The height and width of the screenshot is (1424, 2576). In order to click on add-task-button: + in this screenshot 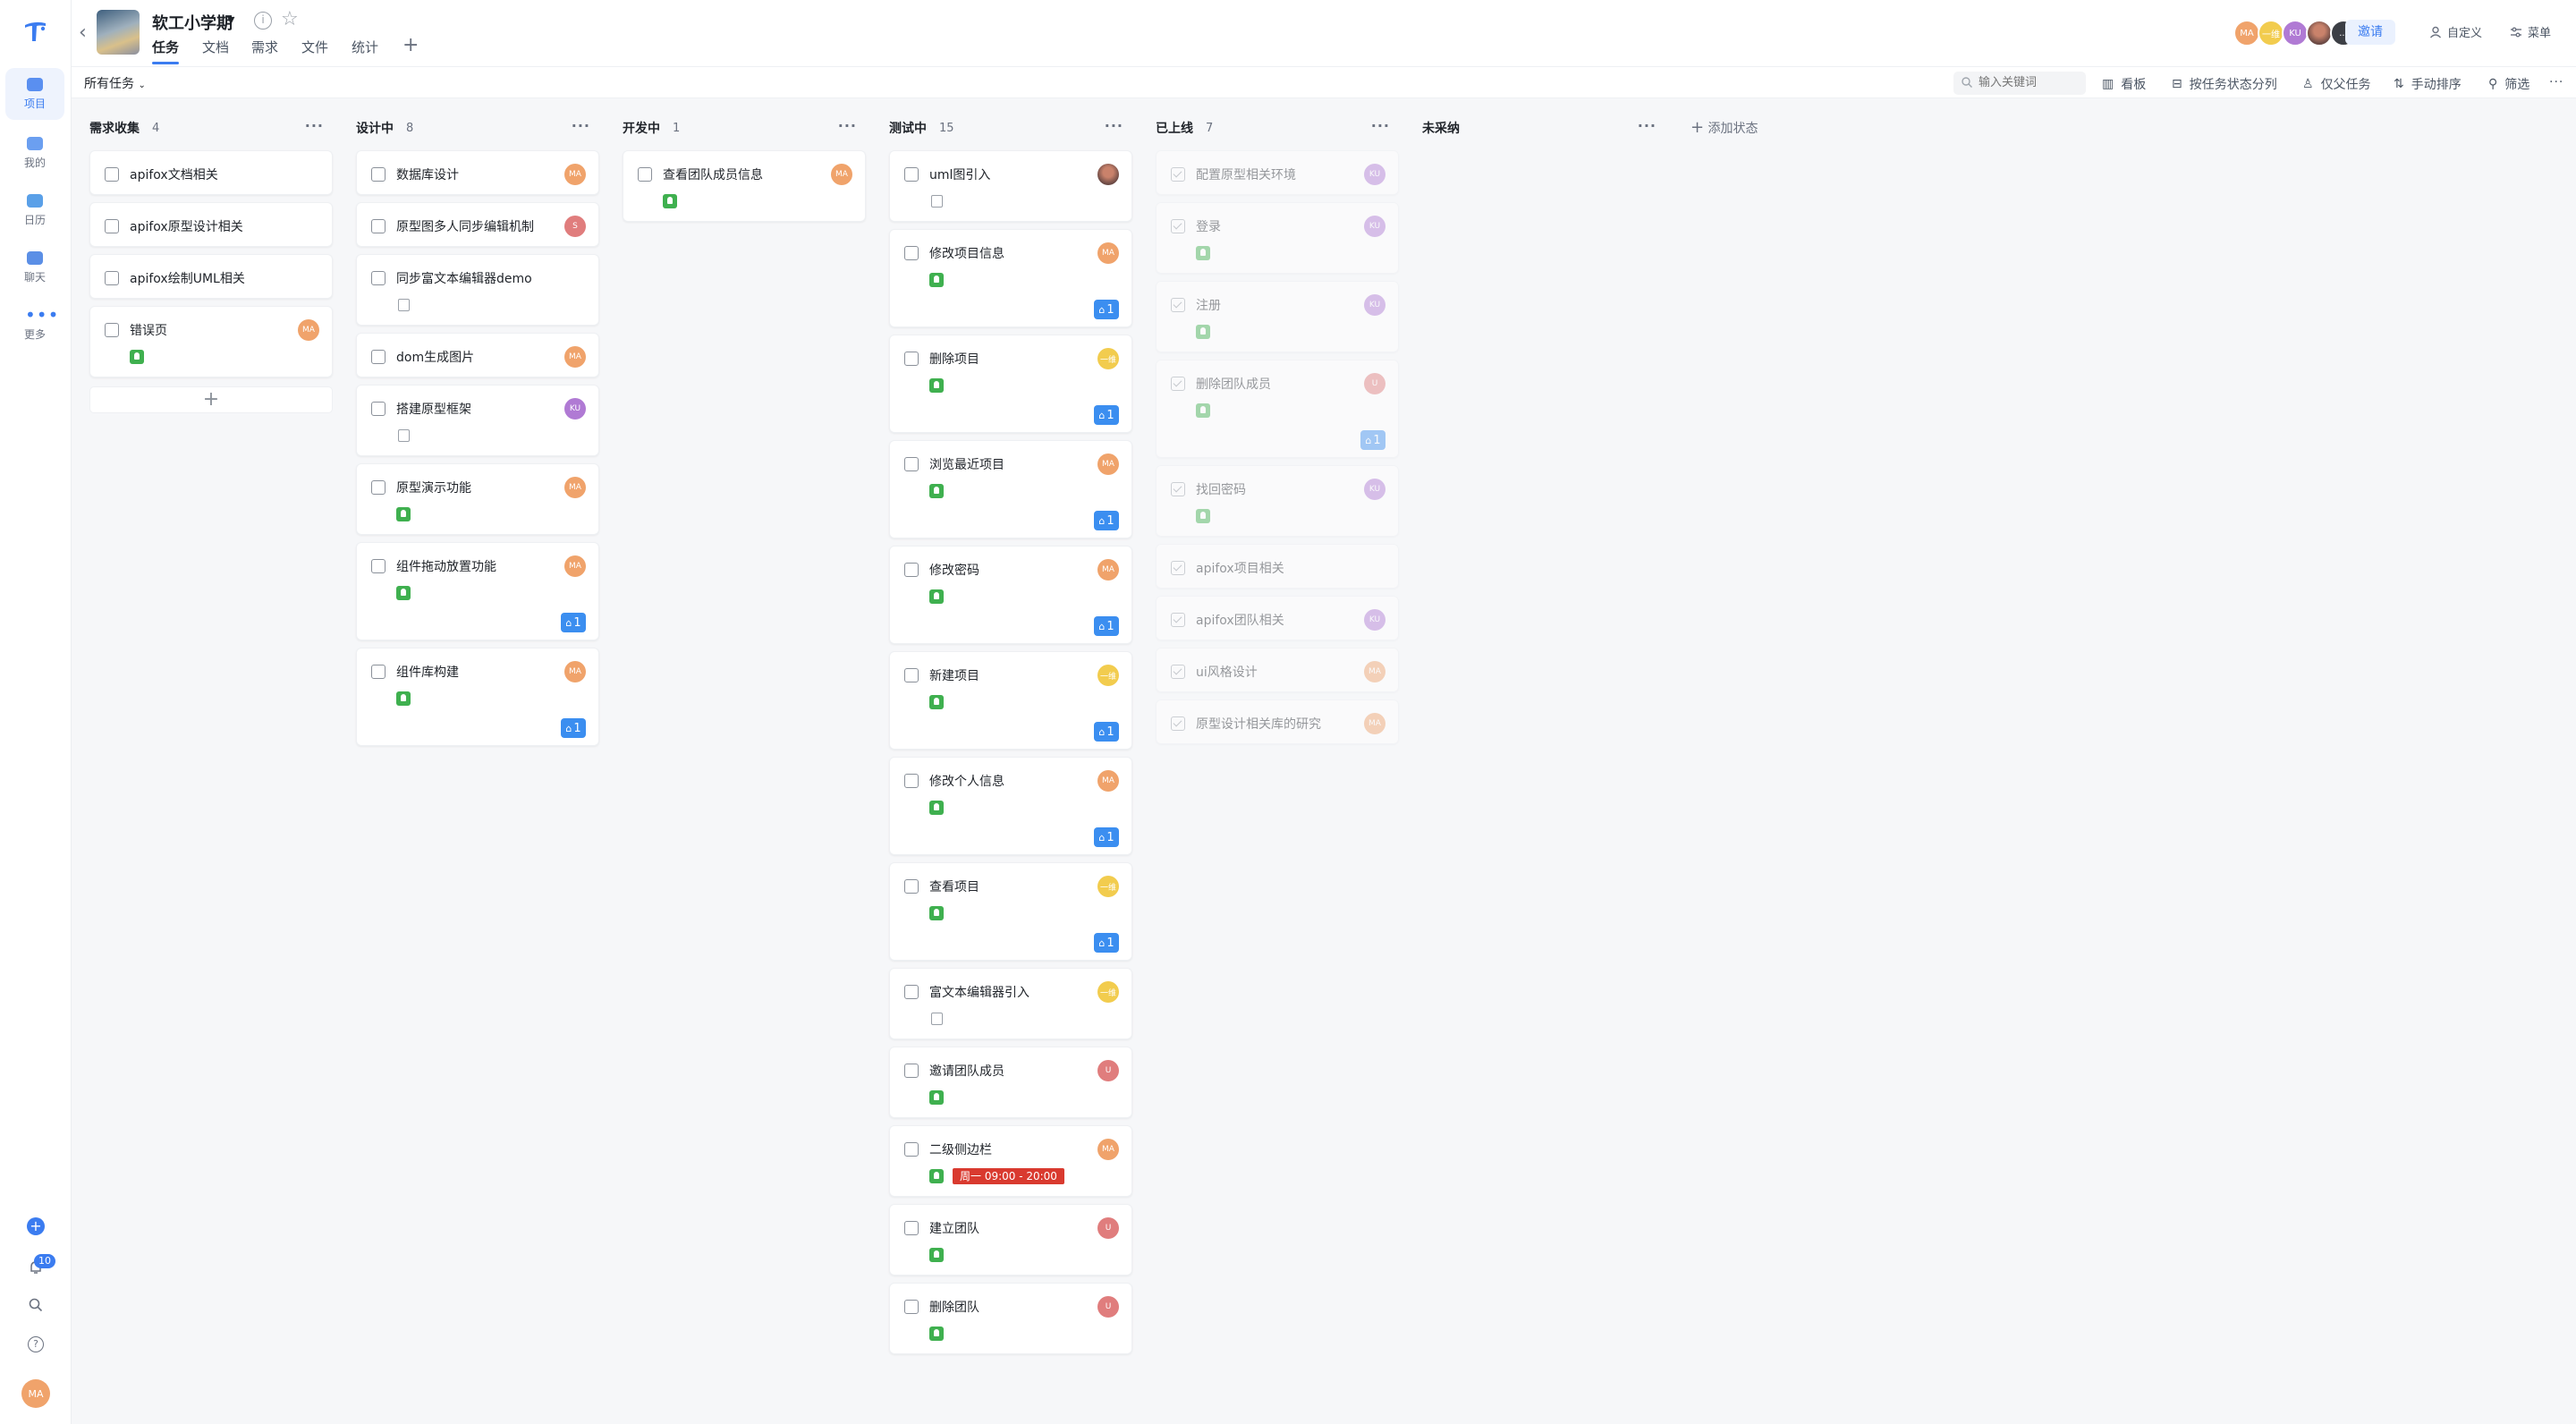, I will do `click(211, 399)`.